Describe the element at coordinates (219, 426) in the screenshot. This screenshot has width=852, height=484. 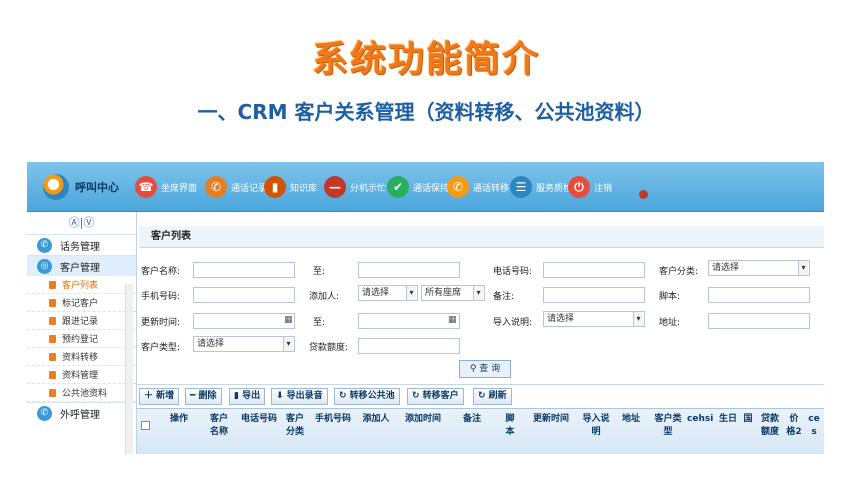
I see `column-header: 客户 名称` at that location.